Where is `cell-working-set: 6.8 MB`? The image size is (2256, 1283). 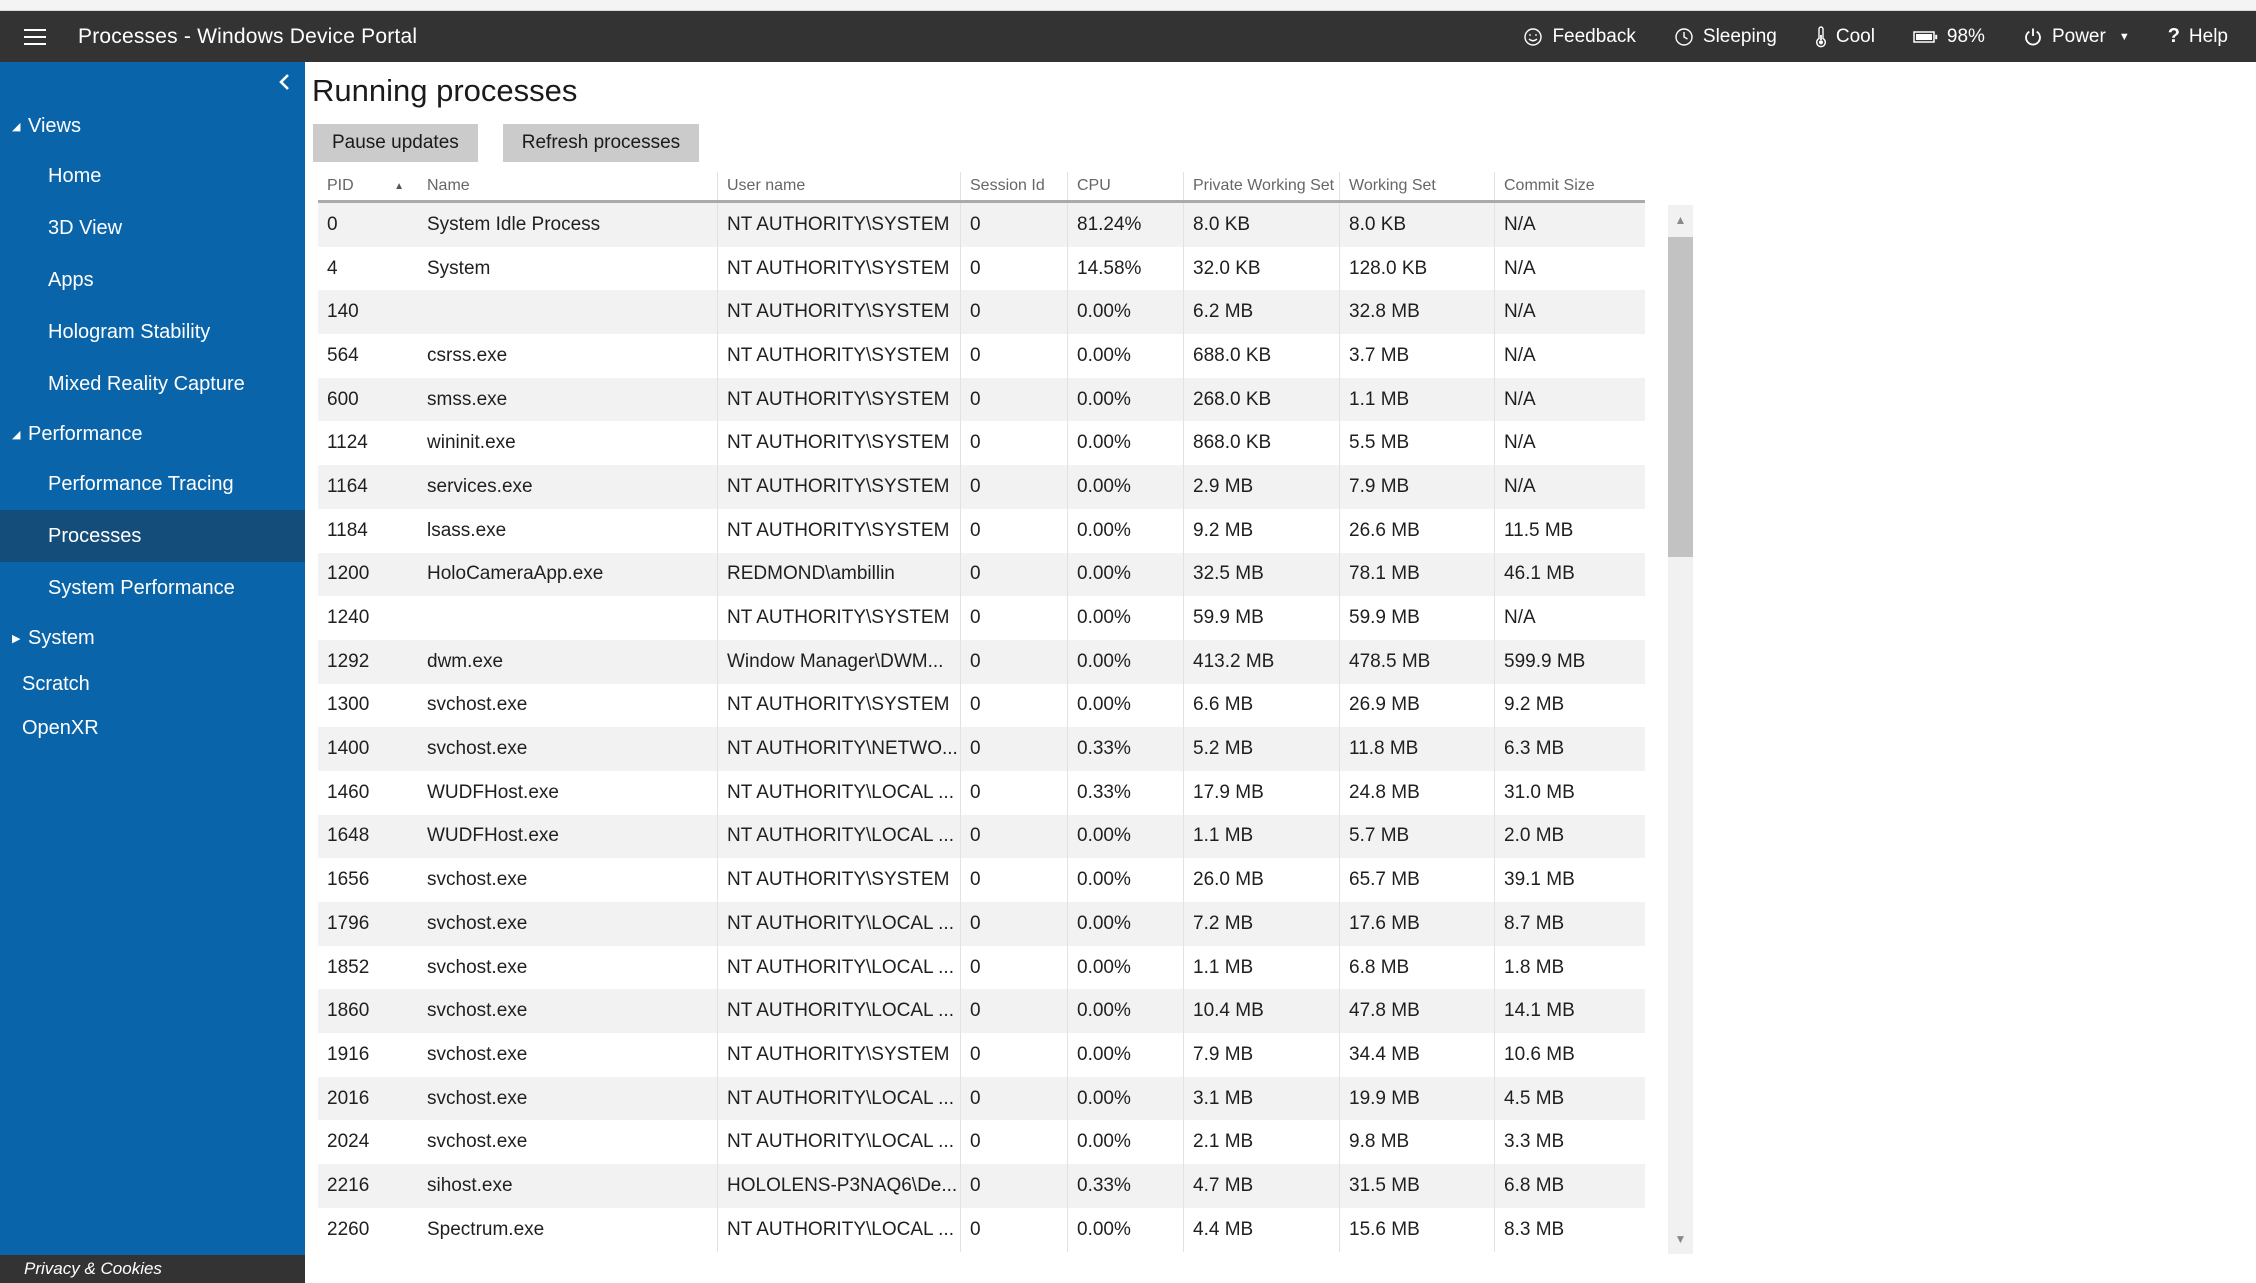 cell-working-set: 6.8 MB is located at coordinates (1417, 967).